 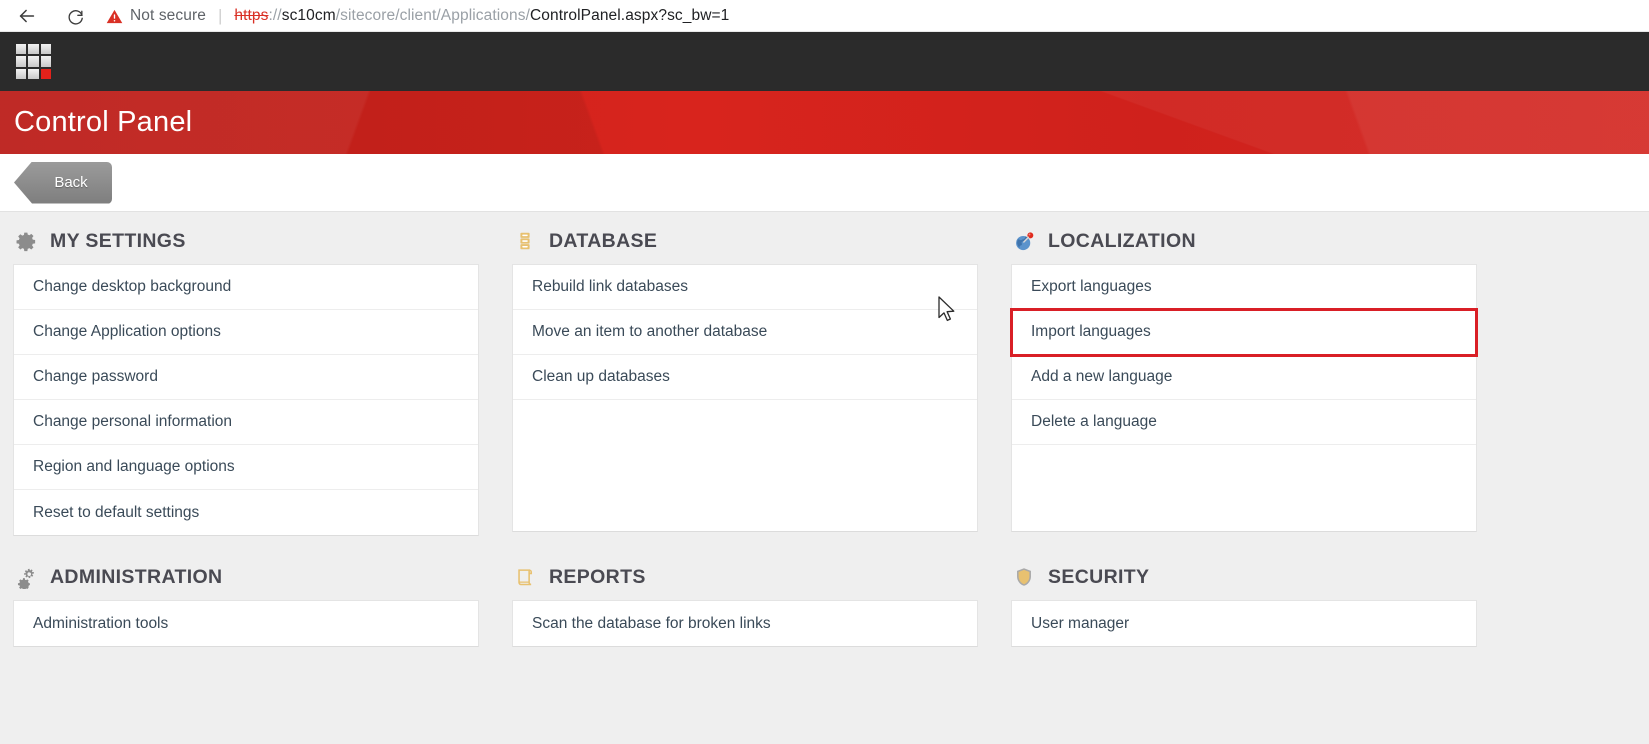 What do you see at coordinates (246, 512) in the screenshot?
I see `control-panel-item: Reset to default settings` at bounding box center [246, 512].